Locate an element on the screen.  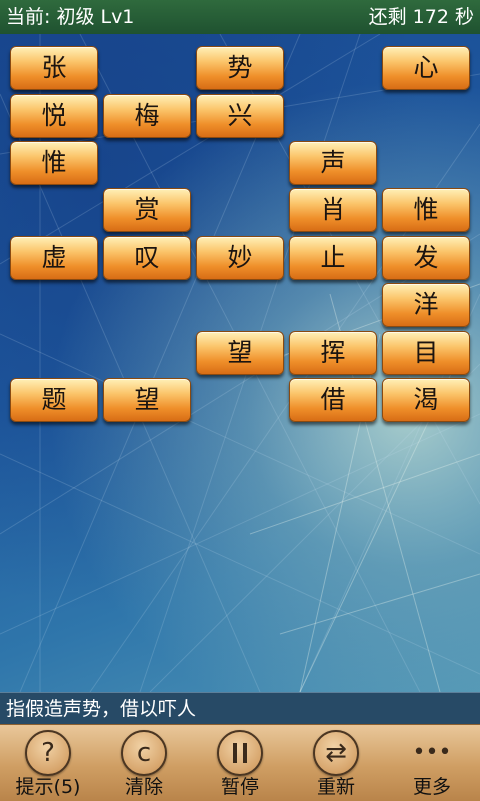
word-tile: 悦 is located at coordinates (54, 116).